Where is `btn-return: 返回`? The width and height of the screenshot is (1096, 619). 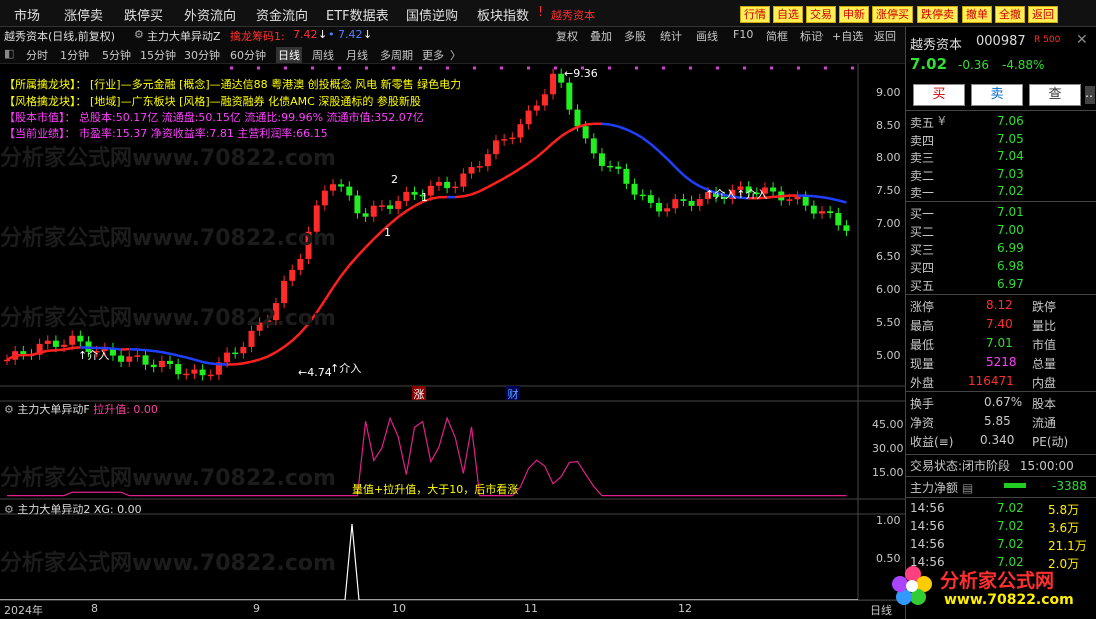
btn-return: 返回 is located at coordinates (1043, 14).